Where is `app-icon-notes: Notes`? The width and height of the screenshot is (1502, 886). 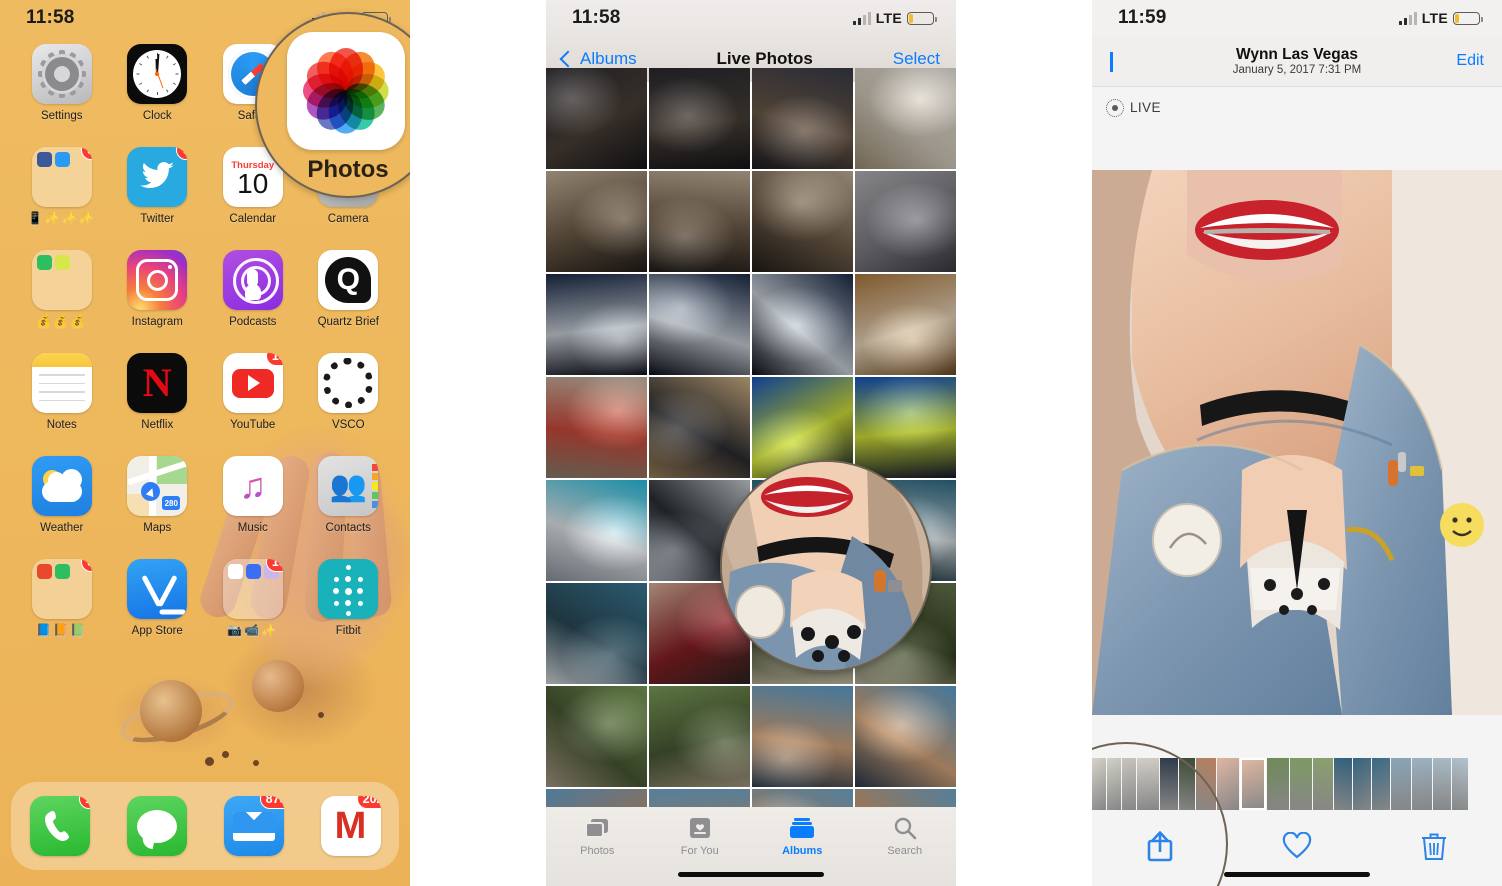
app-icon-notes: Notes is located at coordinates (62, 392).